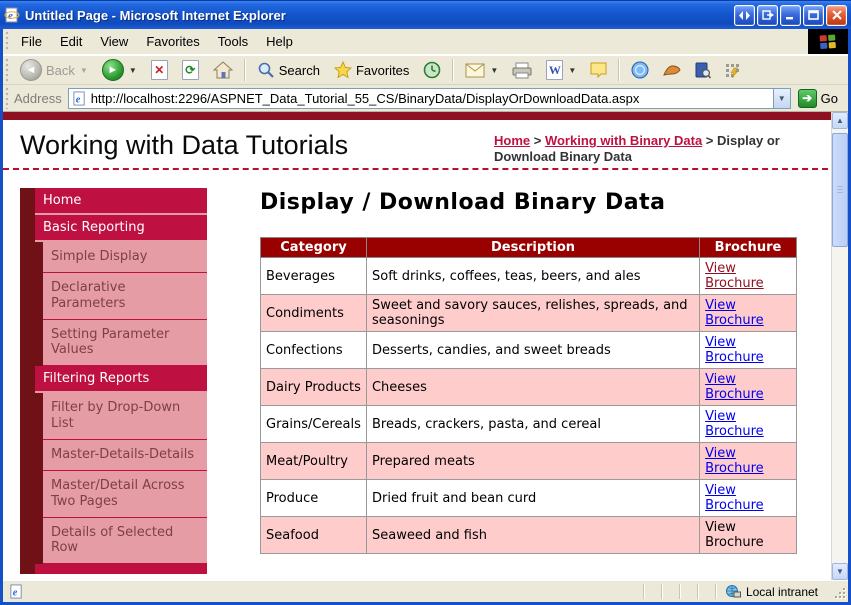 The image size is (851, 605). What do you see at coordinates (83, 70) in the screenshot?
I see `back-dropdown-icon: ▼` at bounding box center [83, 70].